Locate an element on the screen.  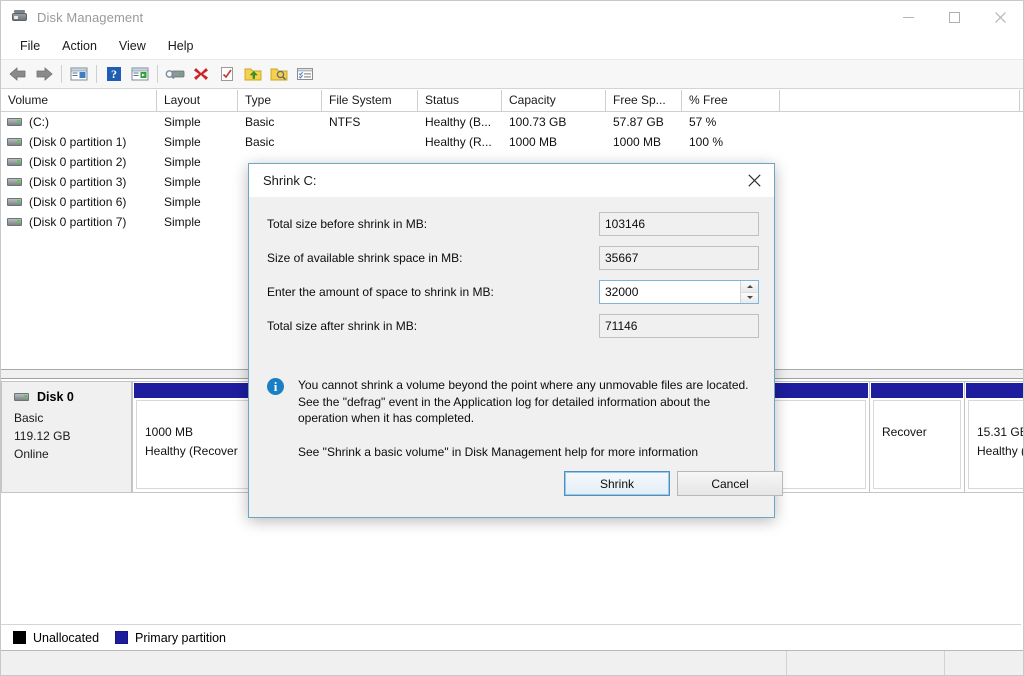
disk-name: Disk 0 is located at coordinates (55, 397).